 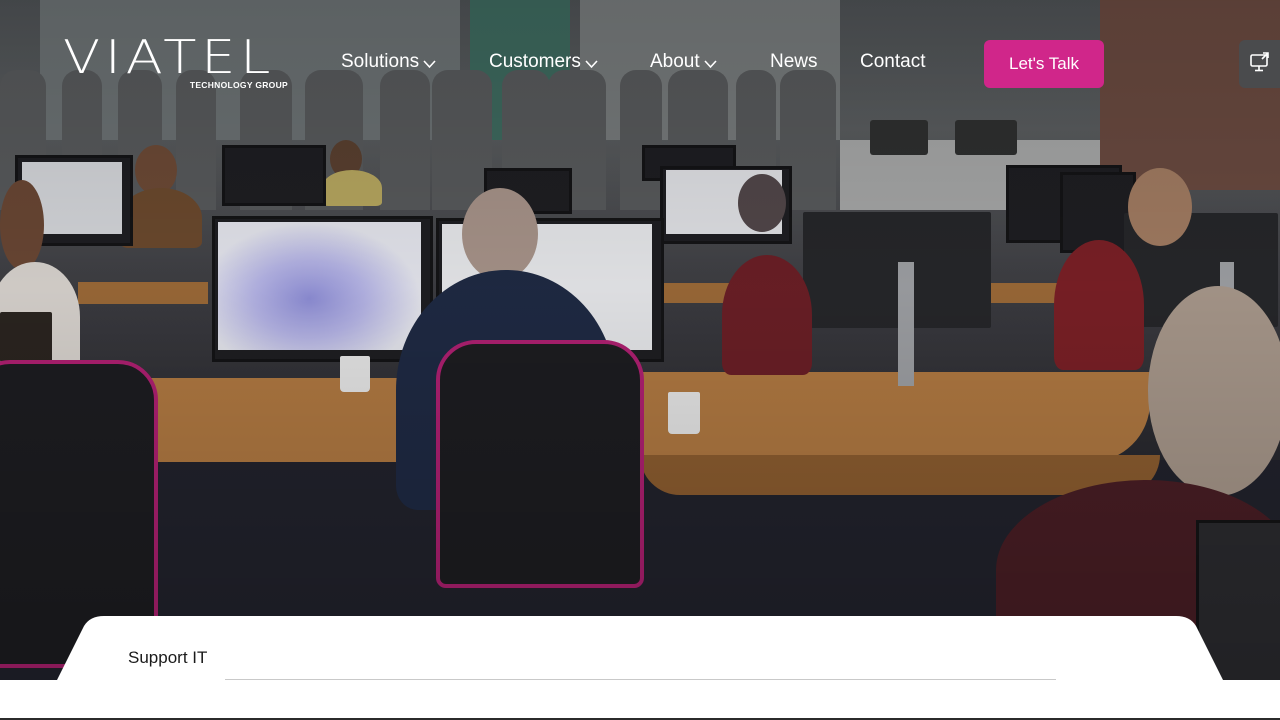 What do you see at coordinates (1044, 64) in the screenshot?
I see `lets-talk-button: Let's Talk` at bounding box center [1044, 64].